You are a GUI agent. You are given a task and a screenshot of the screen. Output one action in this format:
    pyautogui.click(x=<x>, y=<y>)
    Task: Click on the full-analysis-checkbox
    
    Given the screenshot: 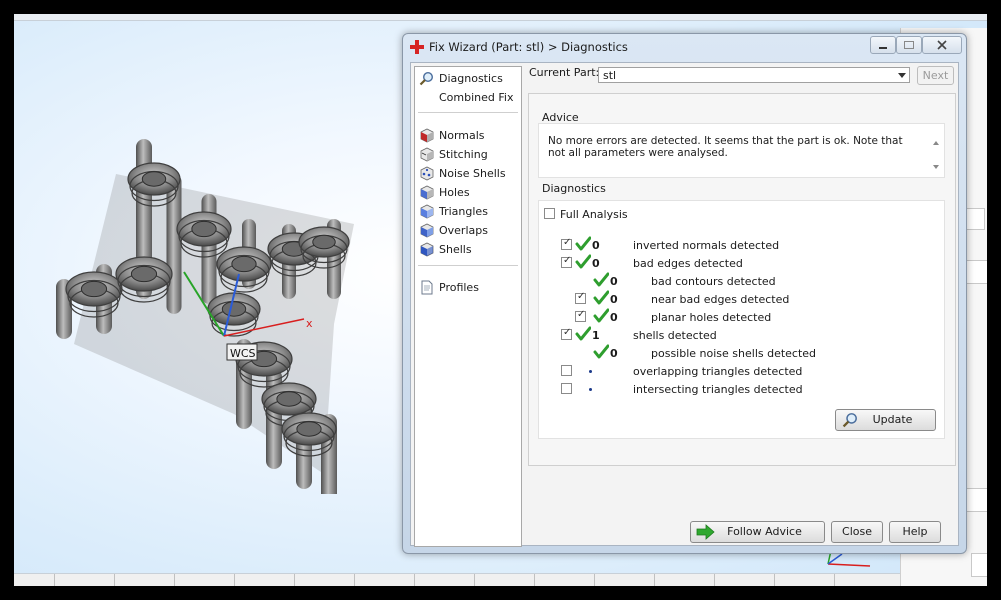 What is the action you would take?
    pyautogui.click(x=549, y=213)
    